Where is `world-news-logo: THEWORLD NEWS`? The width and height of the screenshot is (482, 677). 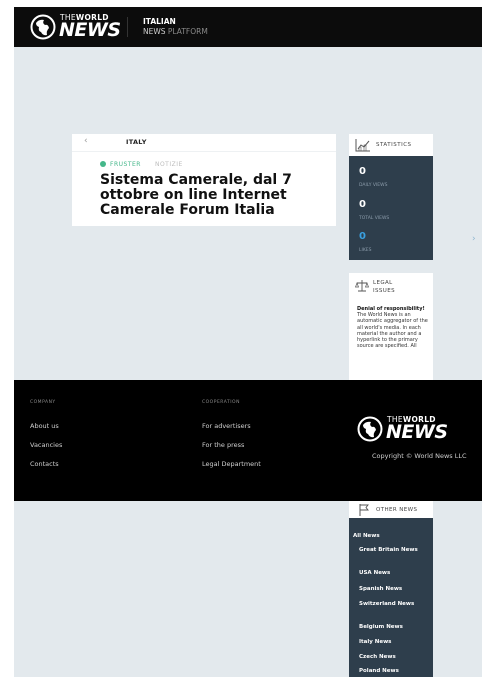 world-news-logo: THEWORLD NEWS is located at coordinates (76, 27).